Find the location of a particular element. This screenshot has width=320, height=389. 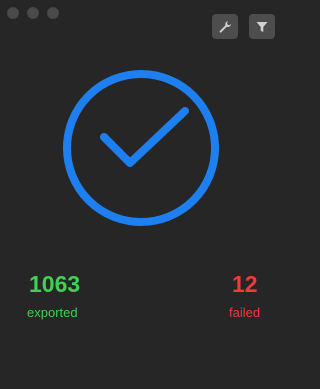

exported-label: exported is located at coordinates (52, 312).